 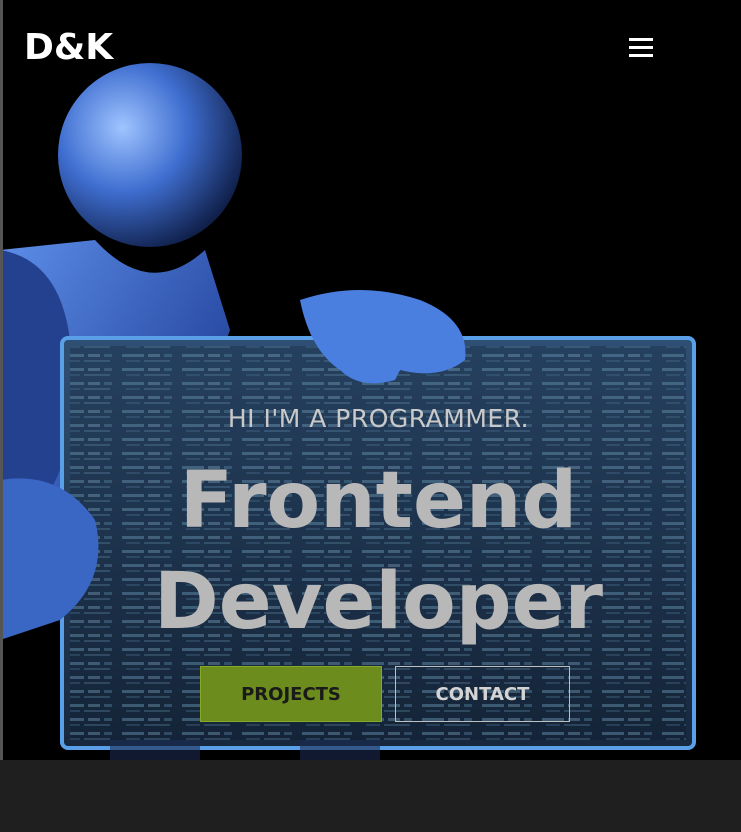 I want to click on hero-tagline: HI I'M A PROGRAMMER., so click(x=378, y=418).